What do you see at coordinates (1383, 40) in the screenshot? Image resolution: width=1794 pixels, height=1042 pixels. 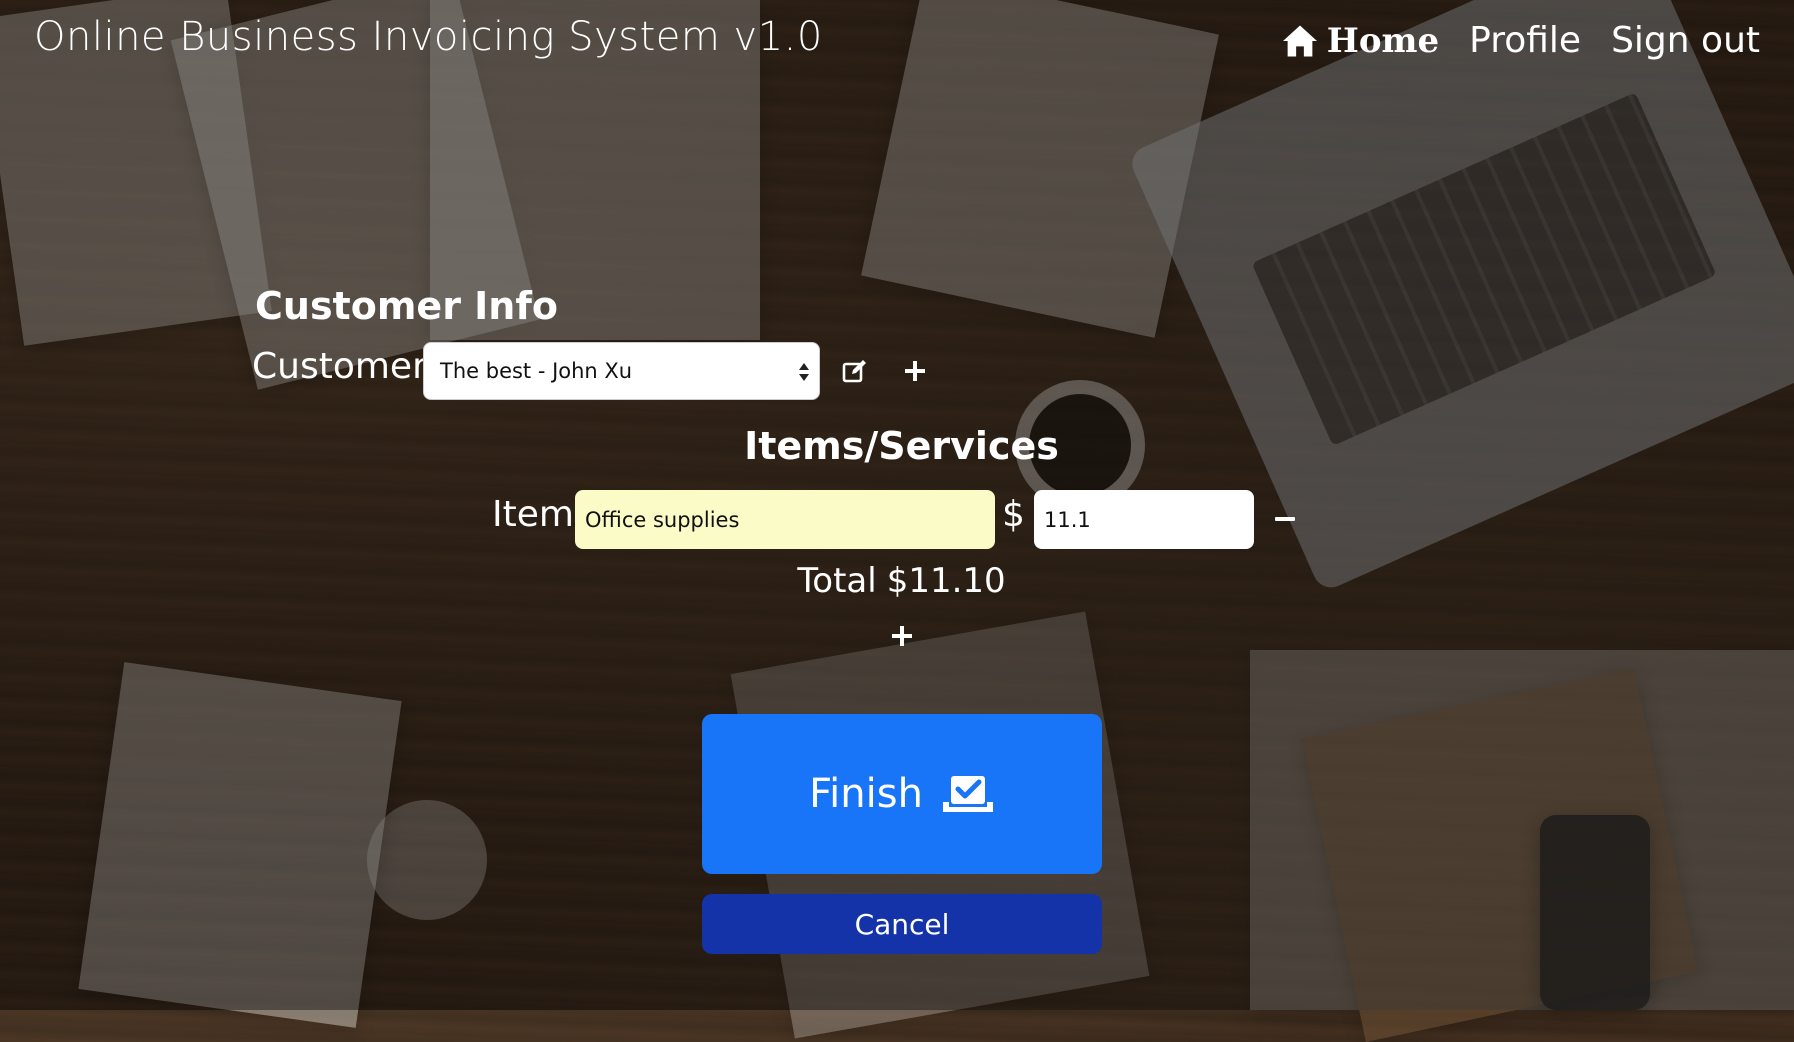 I see `nav-home-label: Home` at bounding box center [1383, 40].